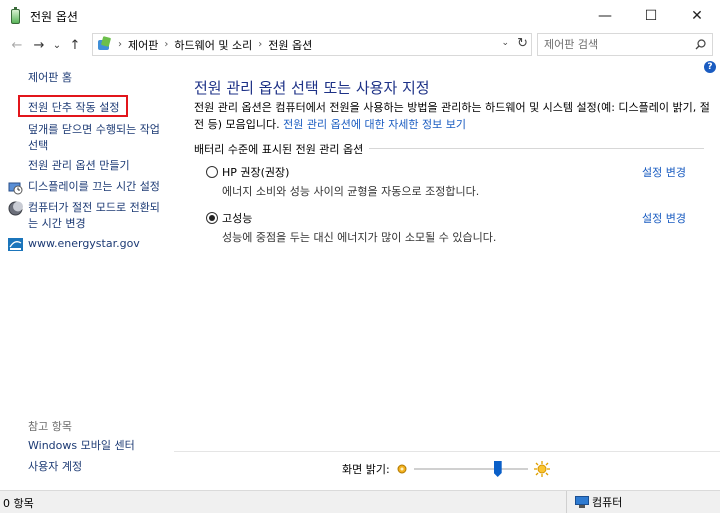 Image resolution: width=720 pixels, height=513 pixels. I want to click on recent-locations-button: ⌄, so click(57, 45).